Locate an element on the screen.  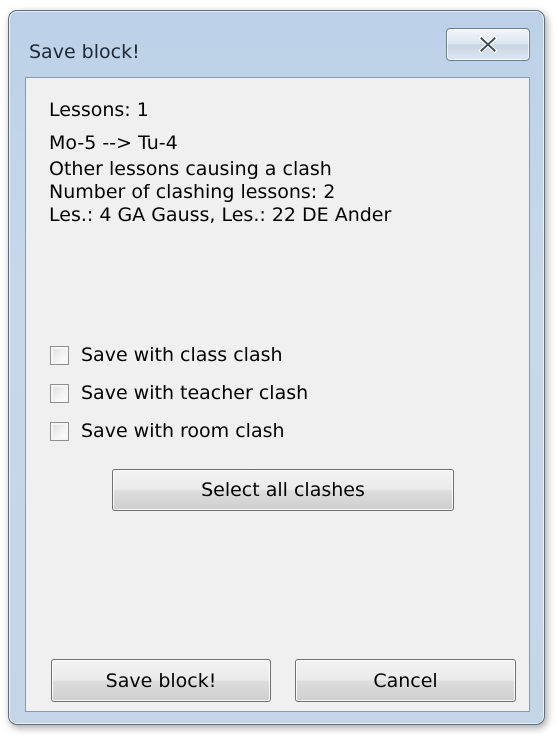
class-clash-checkbox is located at coordinates (59, 355).